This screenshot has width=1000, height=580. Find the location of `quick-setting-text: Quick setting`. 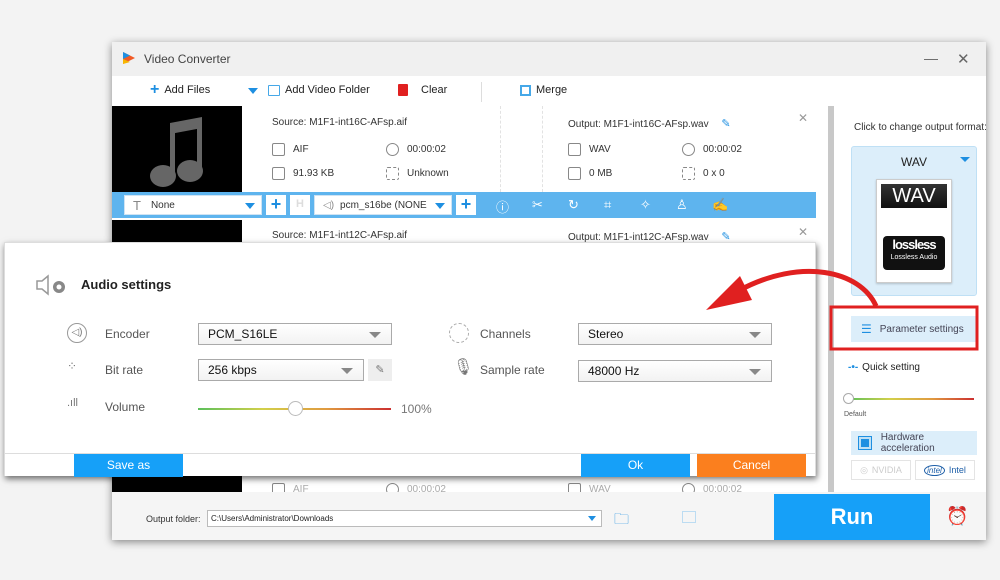

quick-setting-text: Quick setting is located at coordinates (891, 367).